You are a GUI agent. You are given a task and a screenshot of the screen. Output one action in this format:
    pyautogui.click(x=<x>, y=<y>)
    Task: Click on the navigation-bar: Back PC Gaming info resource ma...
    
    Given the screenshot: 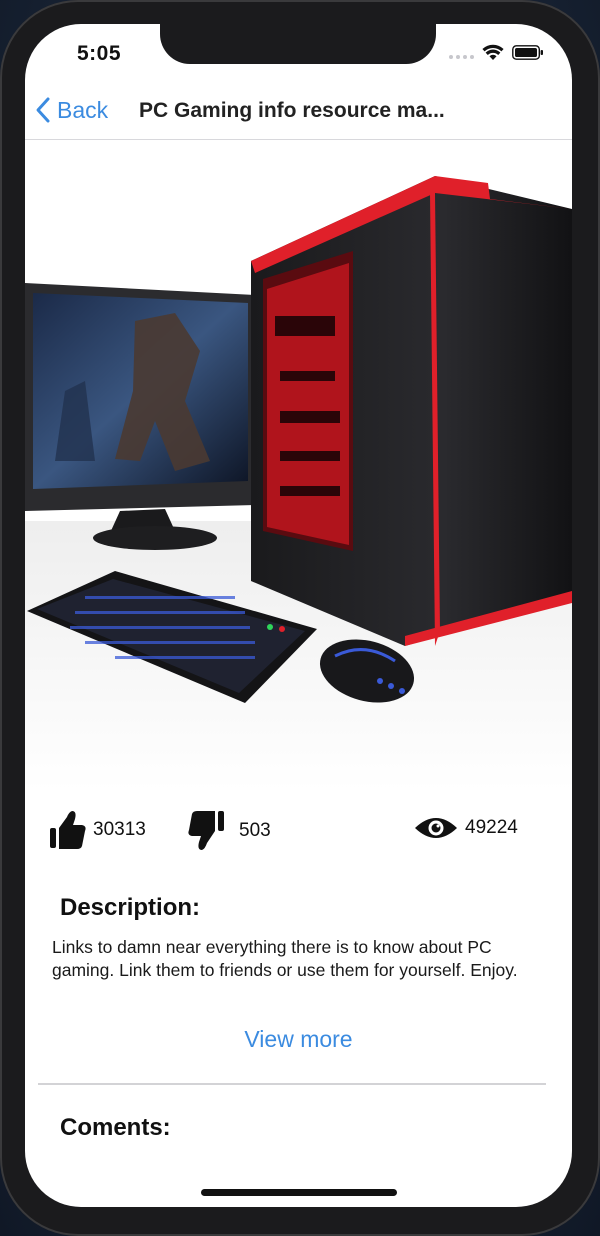 What is the action you would take?
    pyautogui.click(x=298, y=115)
    